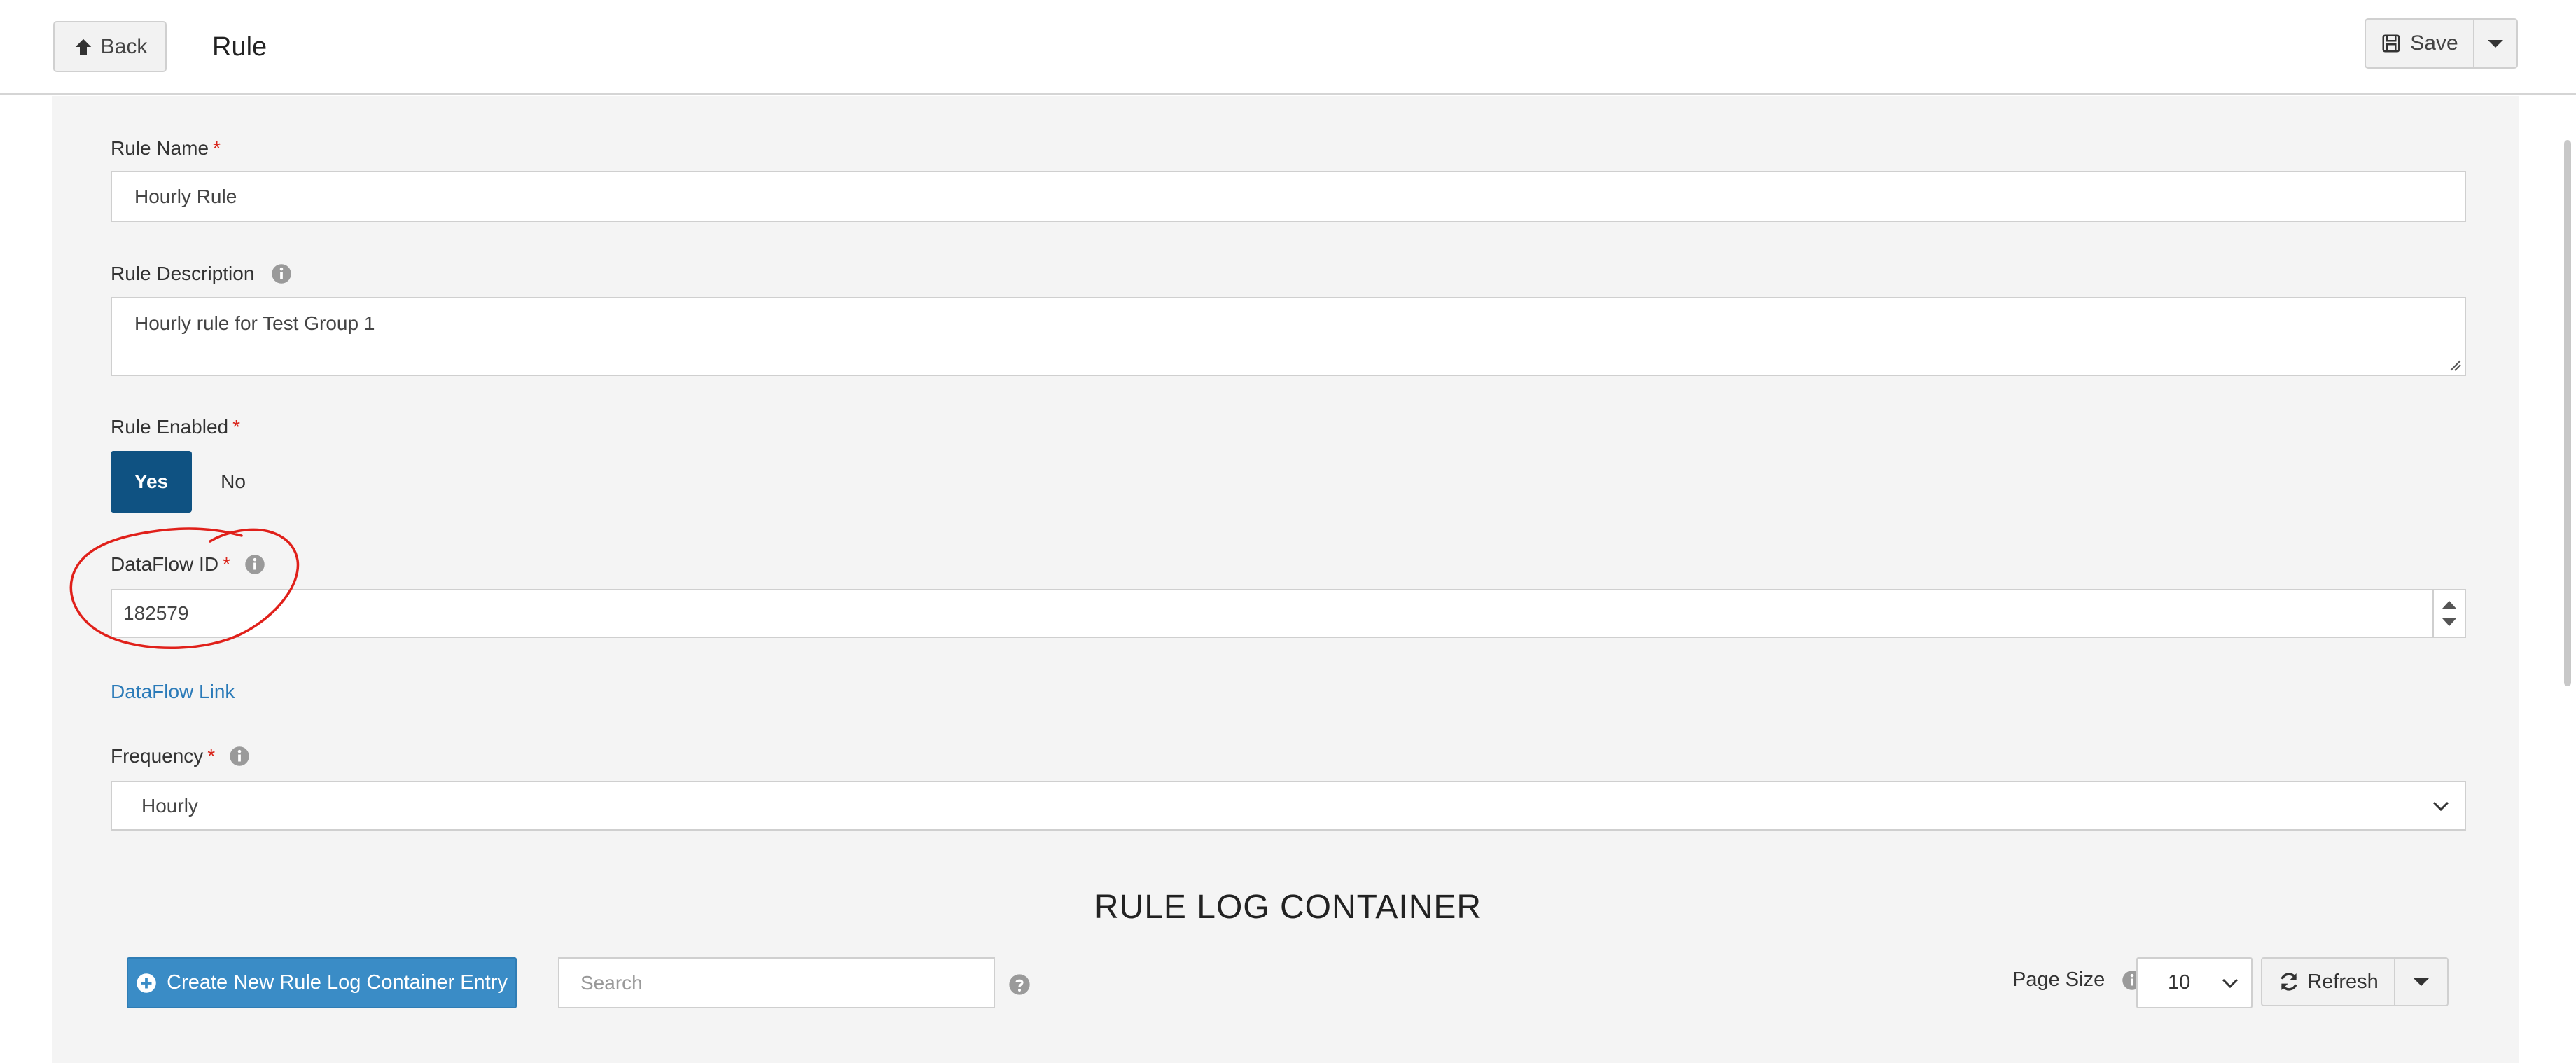  What do you see at coordinates (165, 564) in the screenshot?
I see `dataflow-id-label-text: DataFlow ID` at bounding box center [165, 564].